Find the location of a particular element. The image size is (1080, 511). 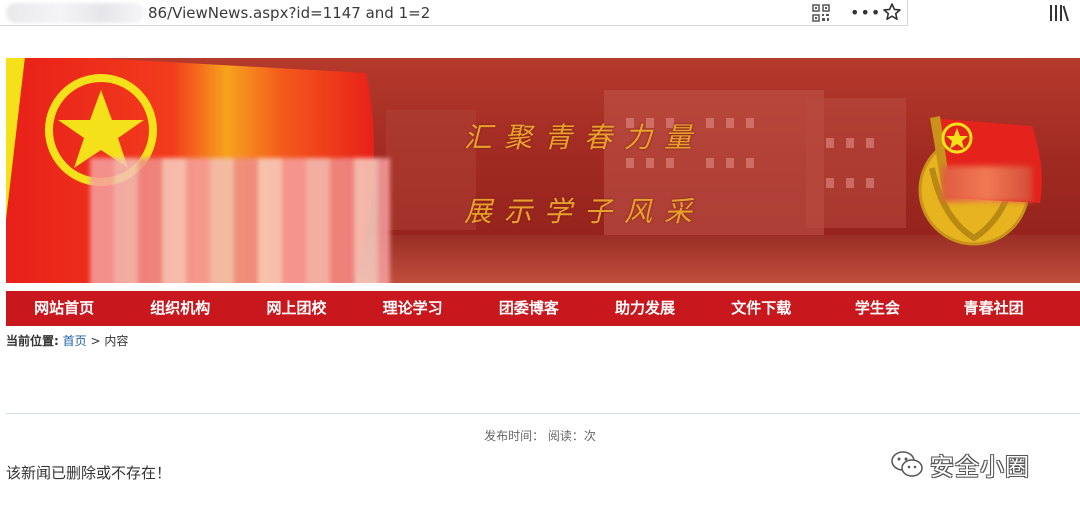

nav-item-theory-study: 理论学习 is located at coordinates (413, 308).